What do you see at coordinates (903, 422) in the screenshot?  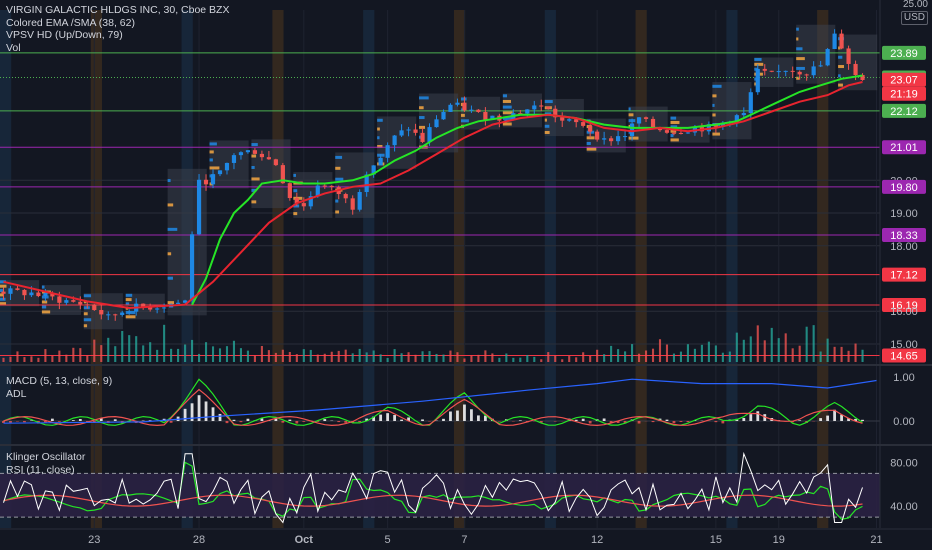 I see `macd-tick-label: 0.00` at bounding box center [903, 422].